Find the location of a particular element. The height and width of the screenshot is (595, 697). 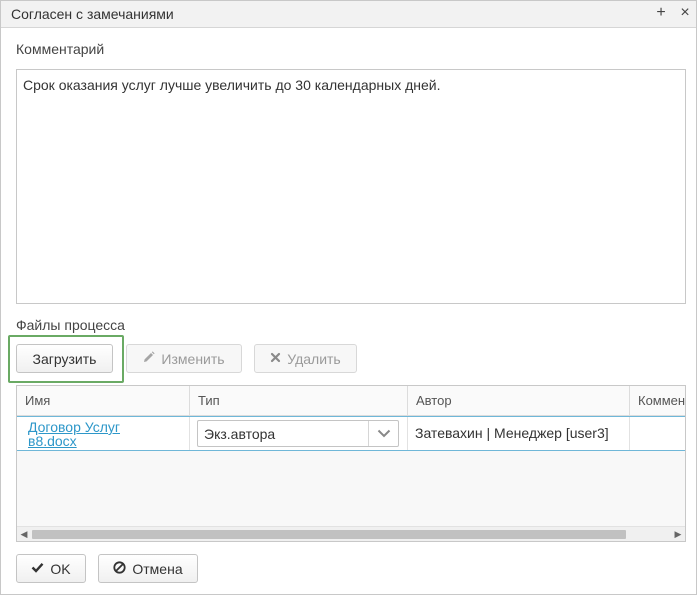

ok-button-label: OK is located at coordinates (60, 568).